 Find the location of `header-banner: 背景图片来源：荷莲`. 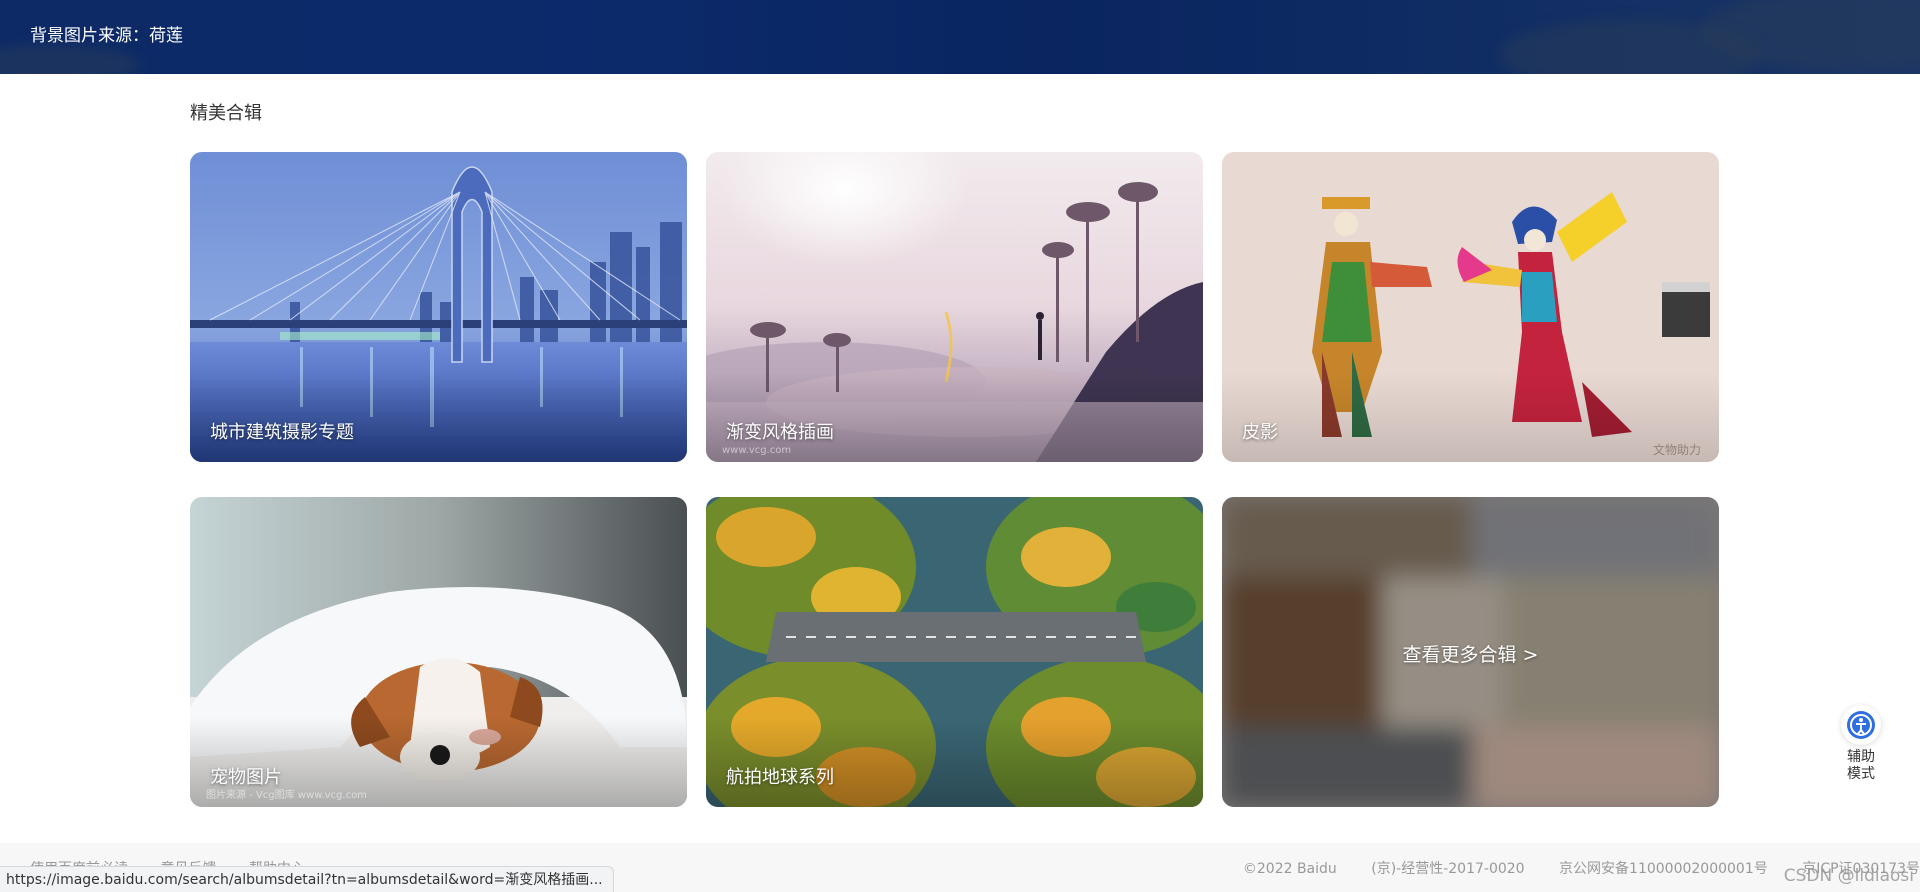

header-banner: 背景图片来源：荷莲 is located at coordinates (960, 37).